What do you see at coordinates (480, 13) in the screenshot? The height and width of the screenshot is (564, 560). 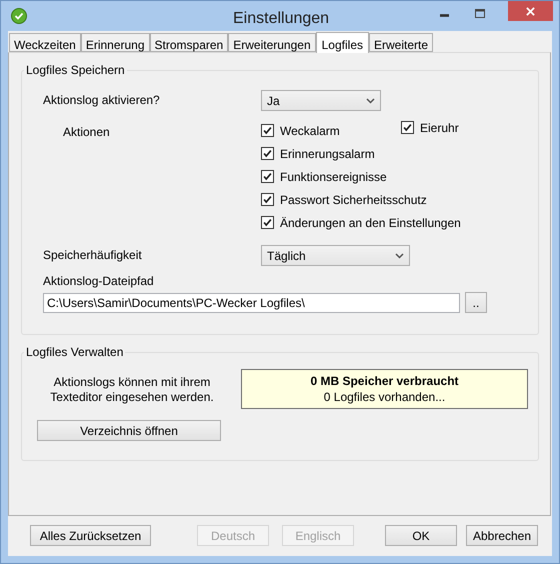 I see `maximize-icon` at bounding box center [480, 13].